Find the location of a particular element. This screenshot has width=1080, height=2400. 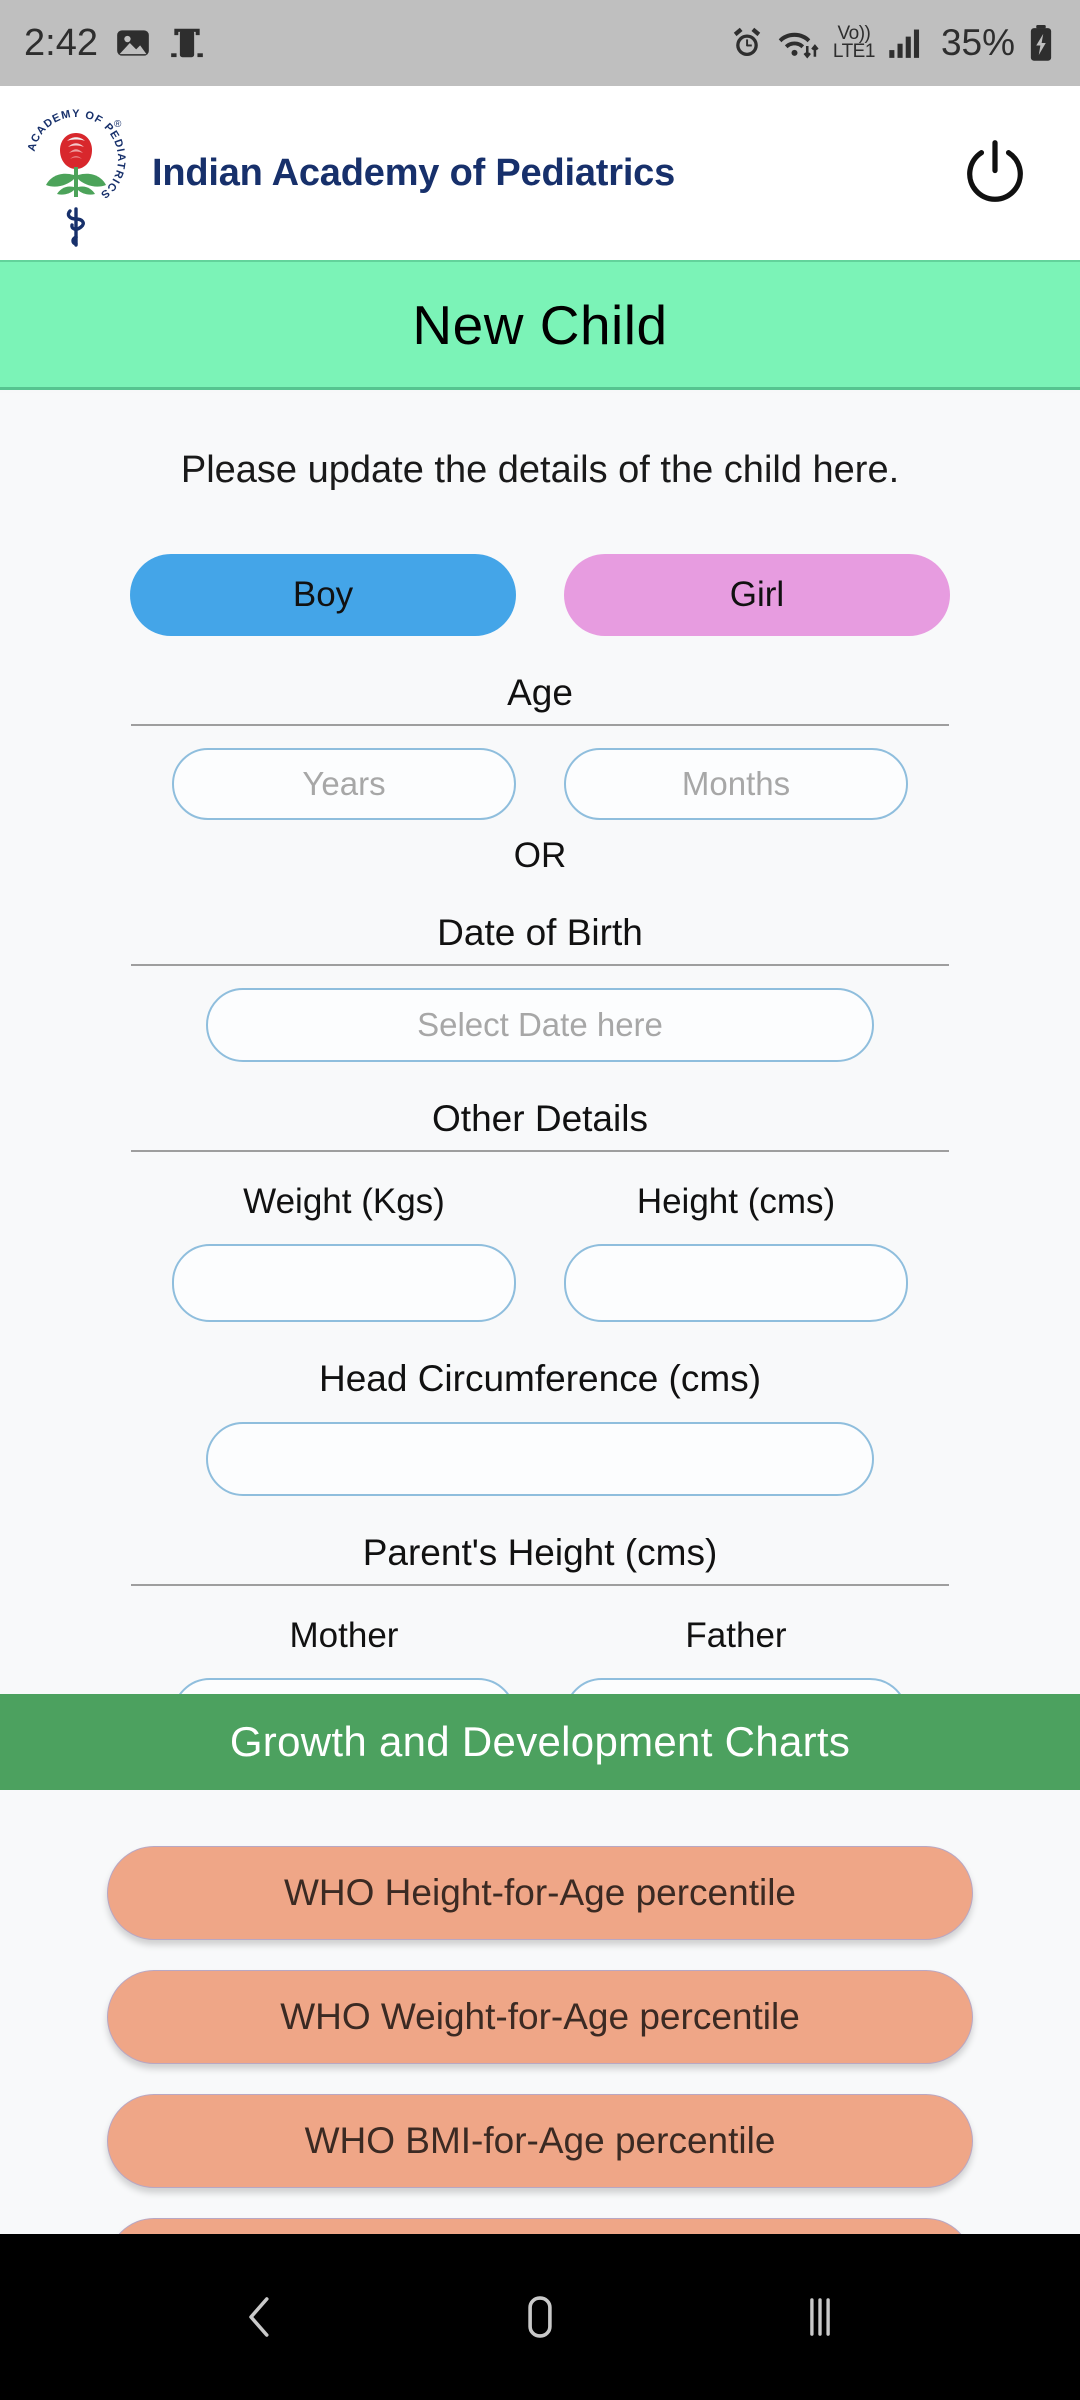

height-label: Height (cms) is located at coordinates (736, 1201).